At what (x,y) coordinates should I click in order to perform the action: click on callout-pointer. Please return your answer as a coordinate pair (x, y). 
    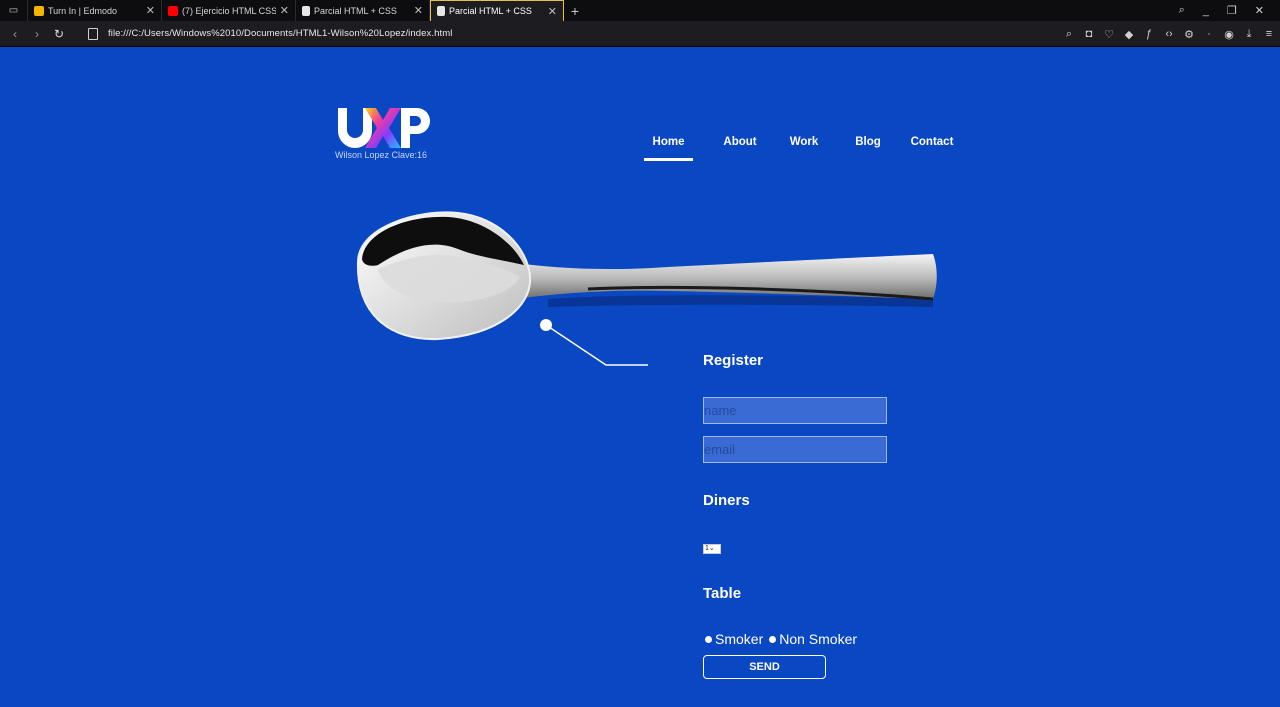
    Looking at the image, I should click on (594, 342).